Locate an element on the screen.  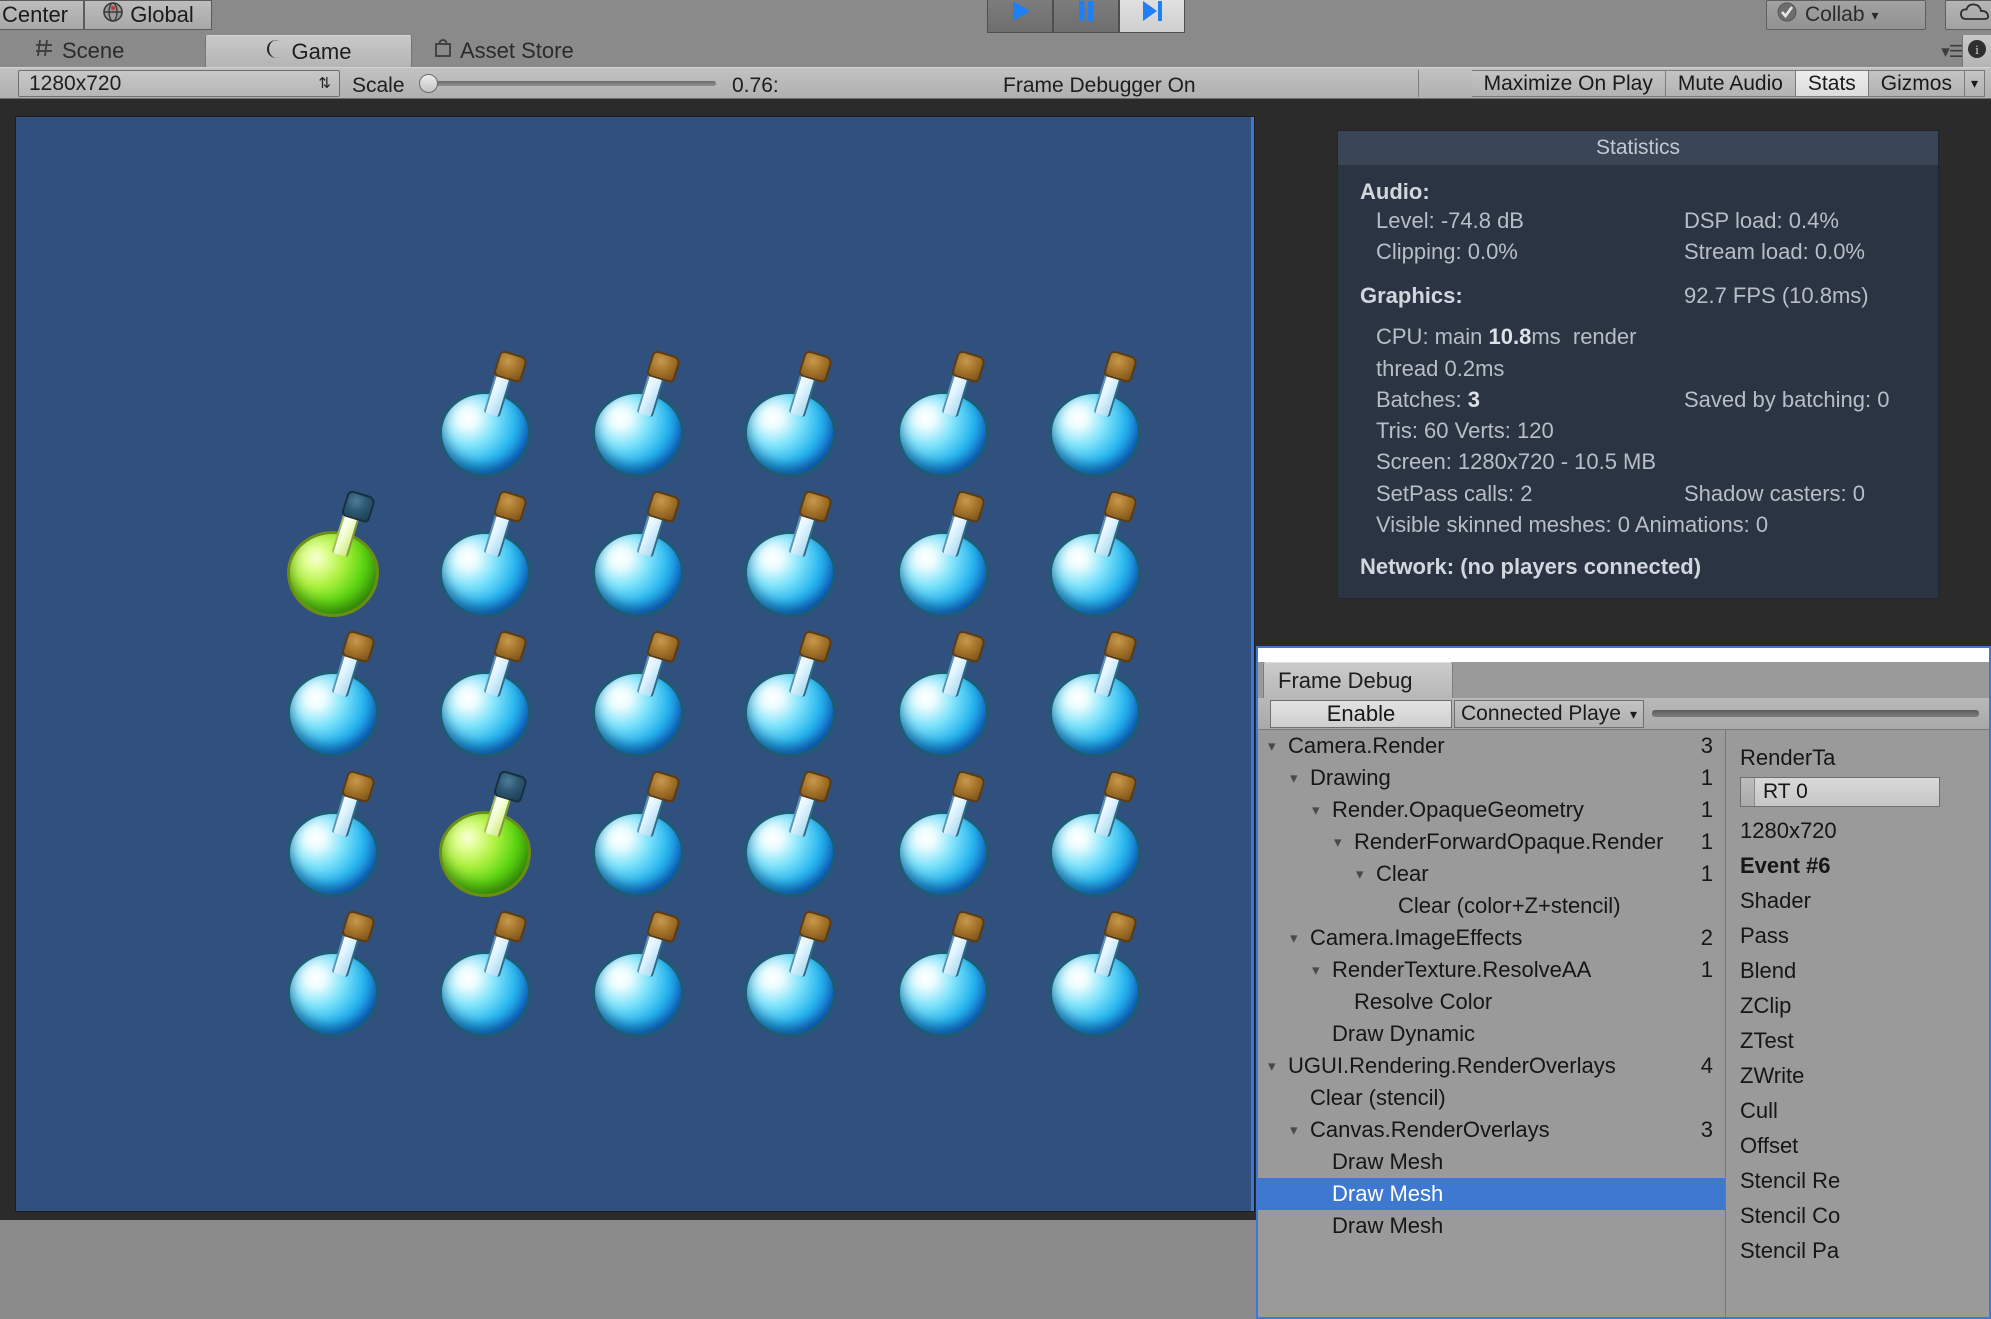
gizmos-dropdown-arrow: ▾ is located at coordinates (1974, 83).